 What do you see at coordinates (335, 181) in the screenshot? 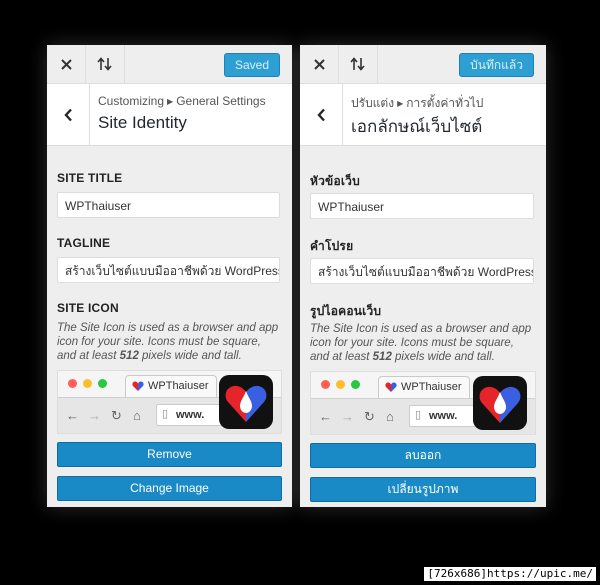
I see `site-title-label: หัวข้อเว็บ` at bounding box center [335, 181].